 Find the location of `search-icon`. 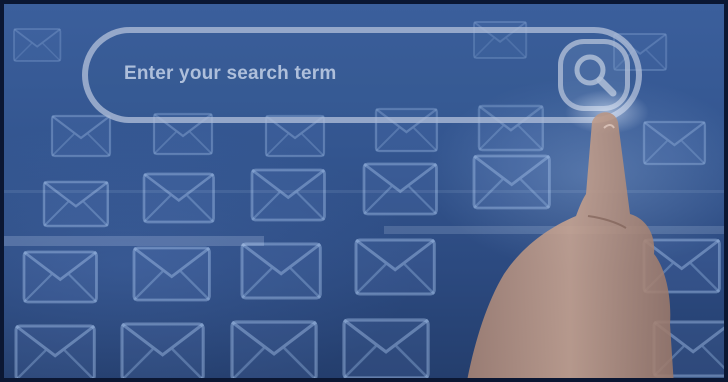

search-icon is located at coordinates (595, 75).